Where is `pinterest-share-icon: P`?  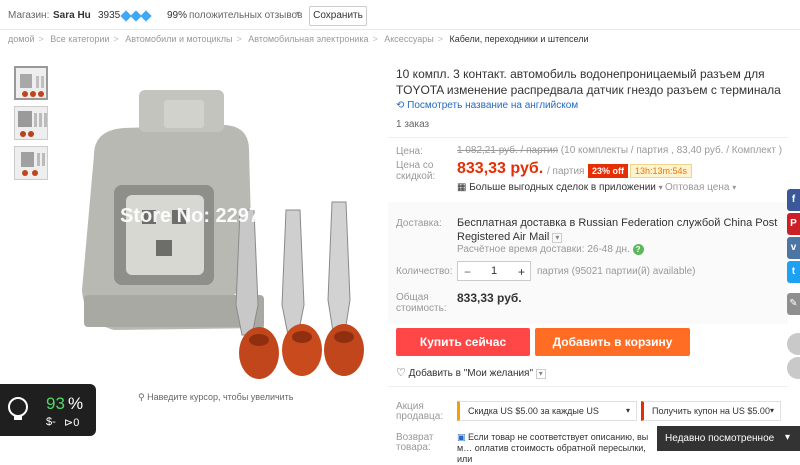 pinterest-share-icon: P is located at coordinates (793, 224).